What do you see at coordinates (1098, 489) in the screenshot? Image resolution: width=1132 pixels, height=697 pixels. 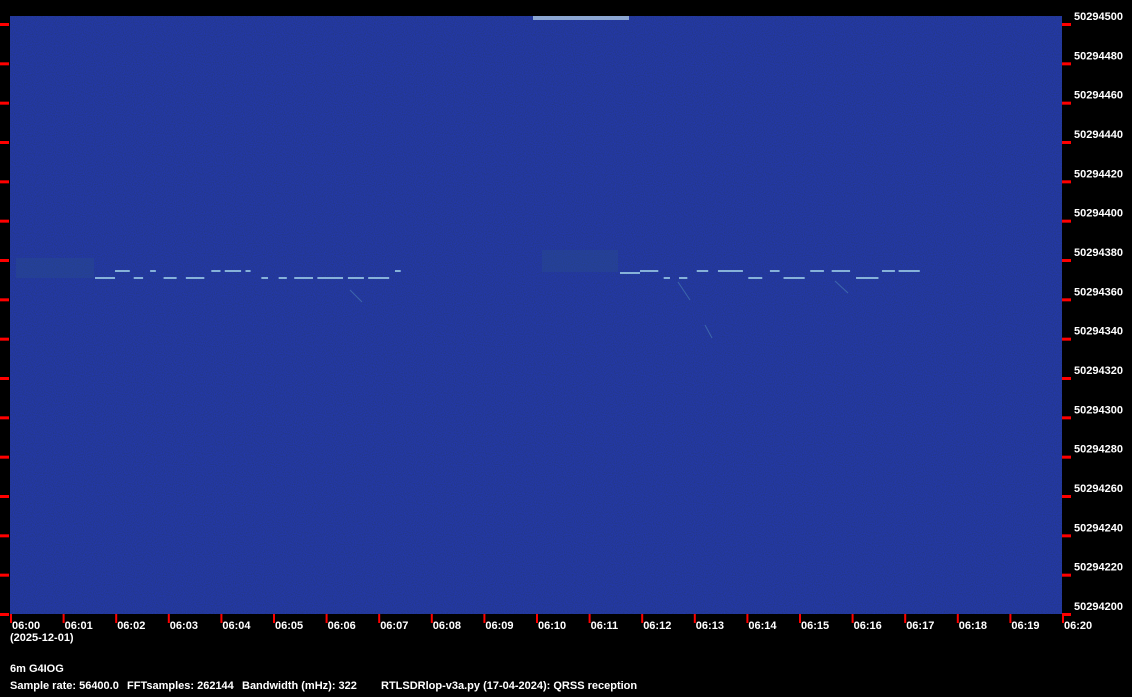 I see `y-tick-label: 50294260` at bounding box center [1098, 489].